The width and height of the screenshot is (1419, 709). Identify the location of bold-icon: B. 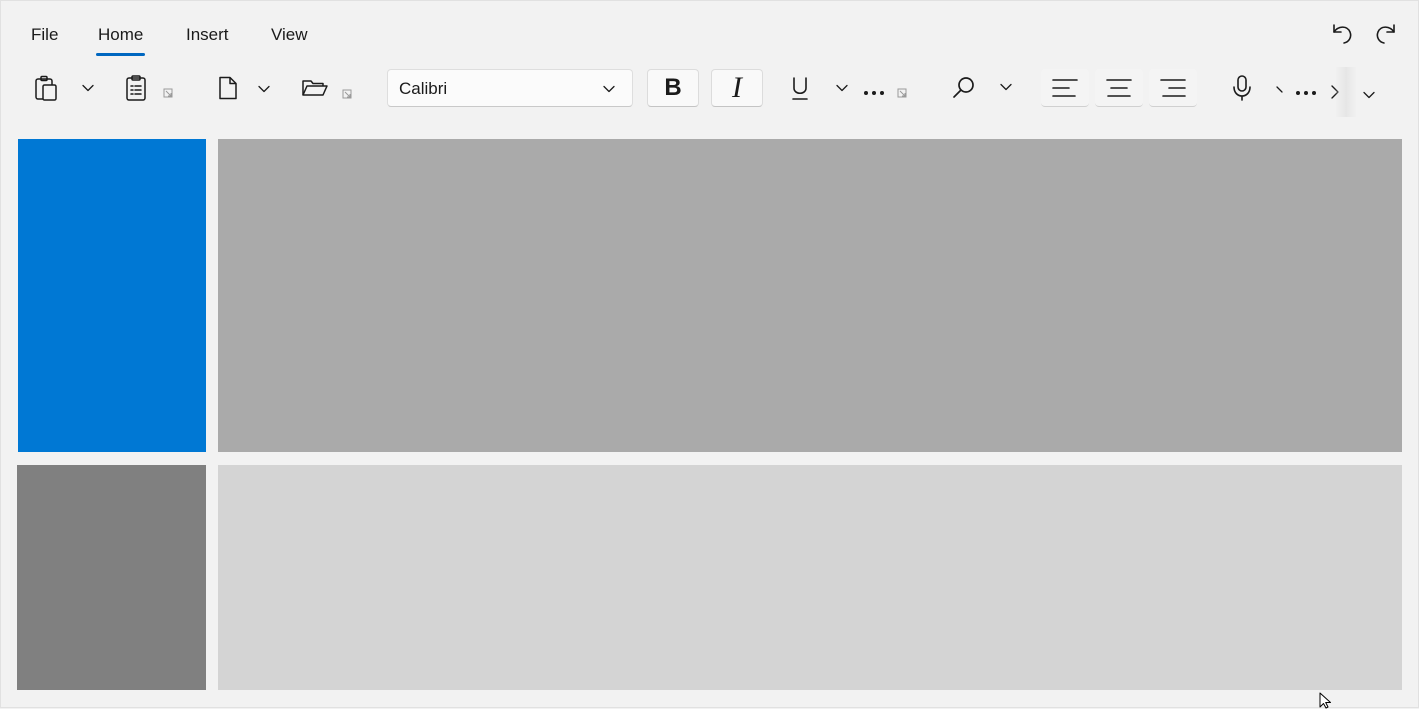
(673, 87).